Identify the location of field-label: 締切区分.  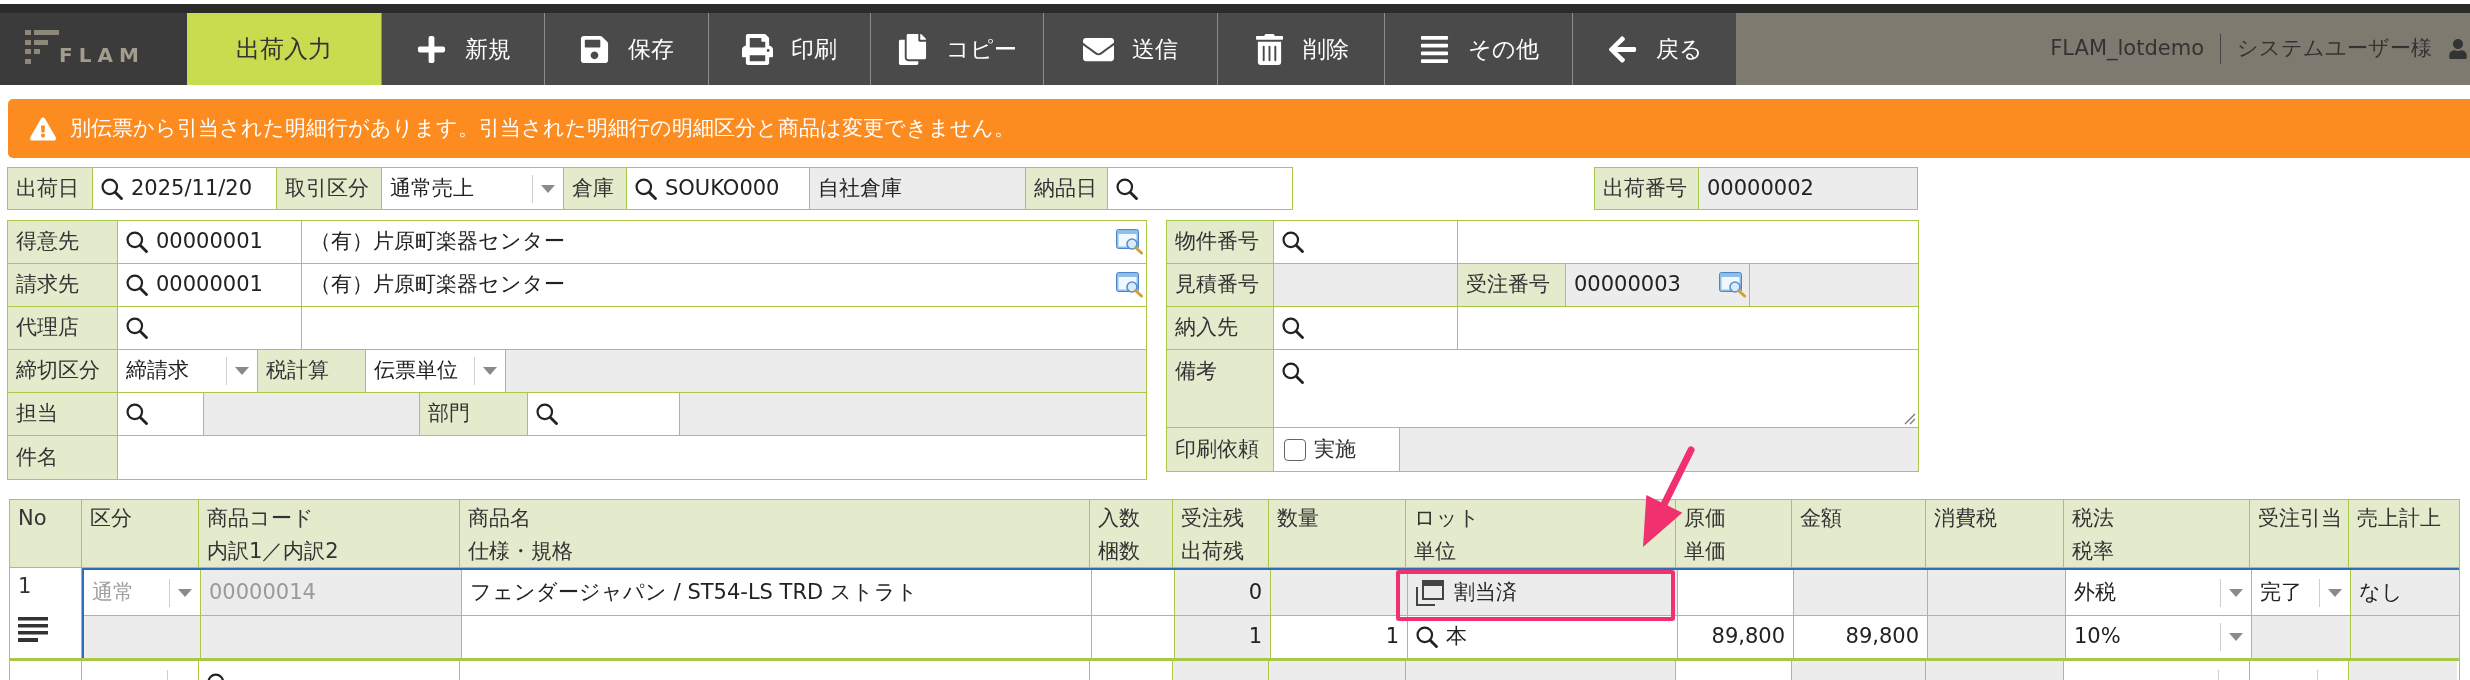
(63, 371).